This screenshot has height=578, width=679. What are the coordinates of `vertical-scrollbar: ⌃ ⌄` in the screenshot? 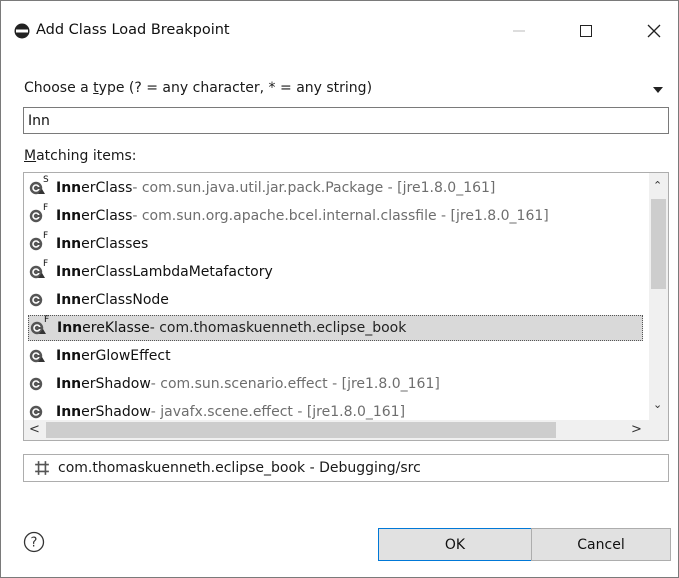 It's located at (658, 297).